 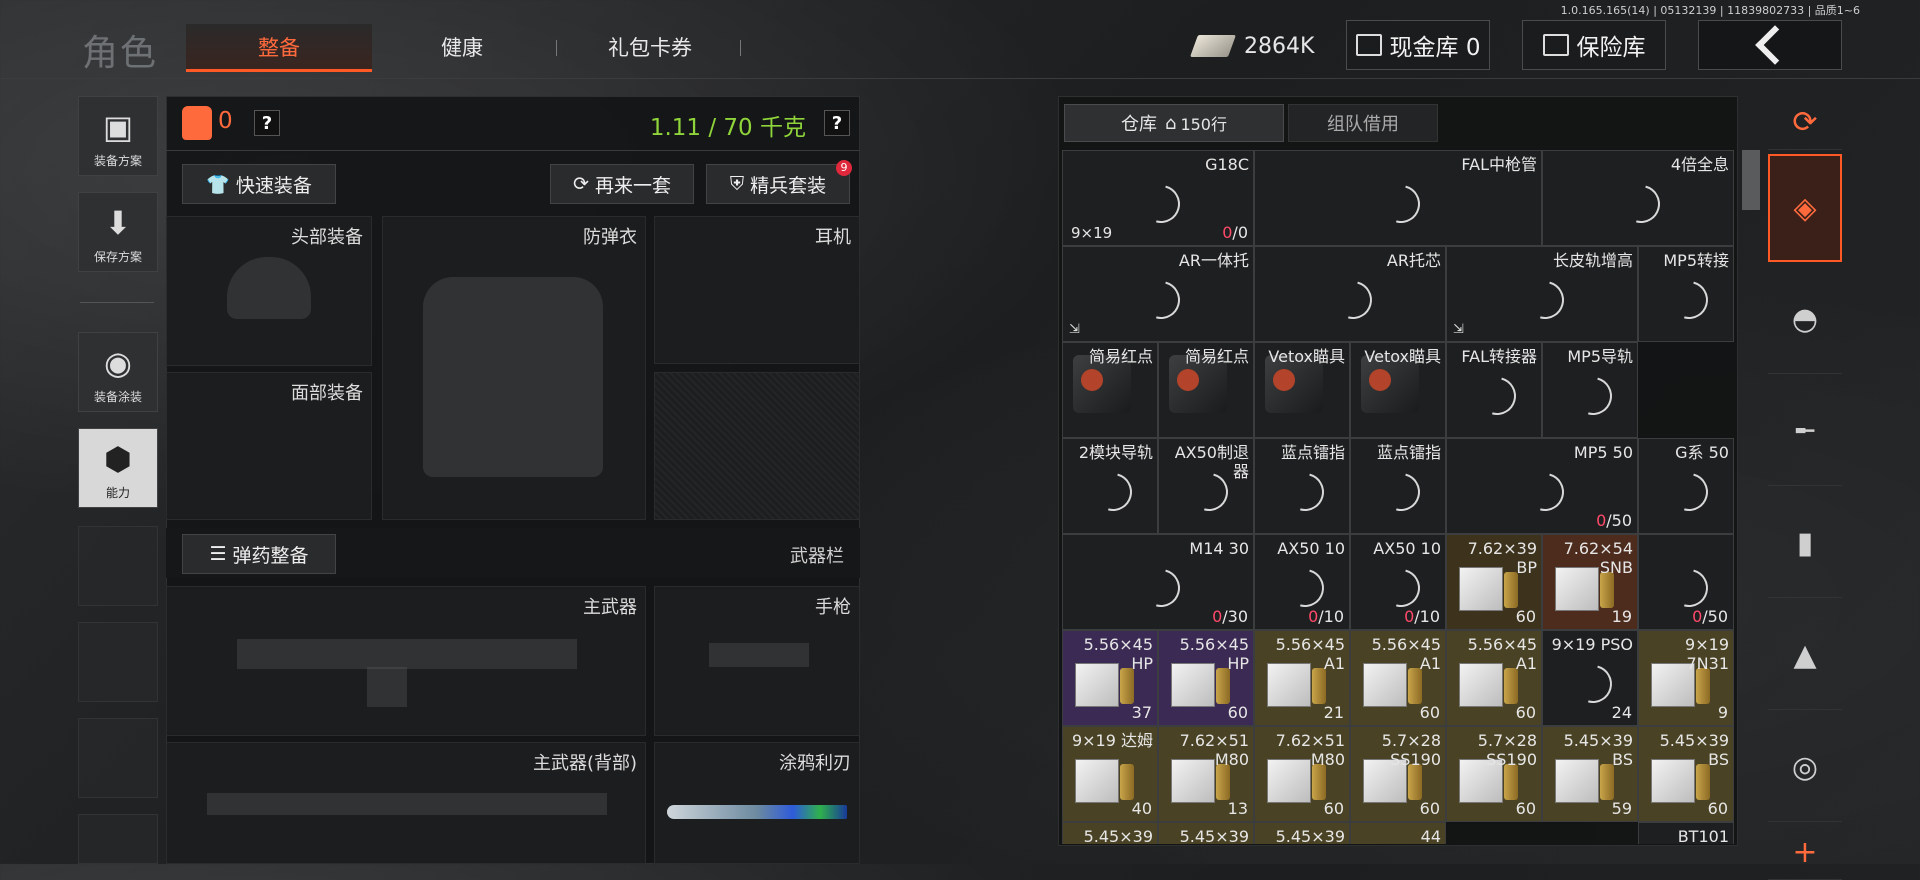 I want to click on nav-equip-plan: ▣ 装备方案, so click(x=118, y=136).